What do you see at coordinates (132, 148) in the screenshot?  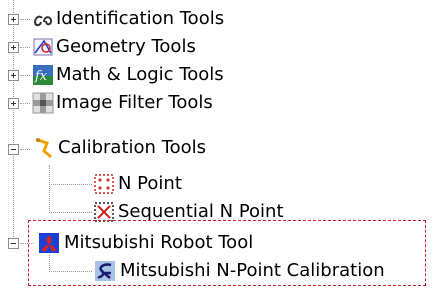 I see `tree-item-calibration-tools: Calibration Tools` at bounding box center [132, 148].